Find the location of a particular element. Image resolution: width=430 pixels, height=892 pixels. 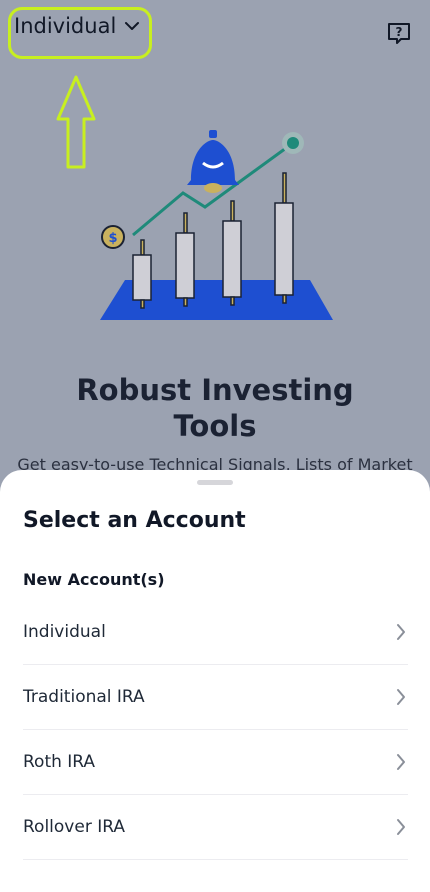

section-label-new-accounts: New Account(s) is located at coordinates (94, 579).